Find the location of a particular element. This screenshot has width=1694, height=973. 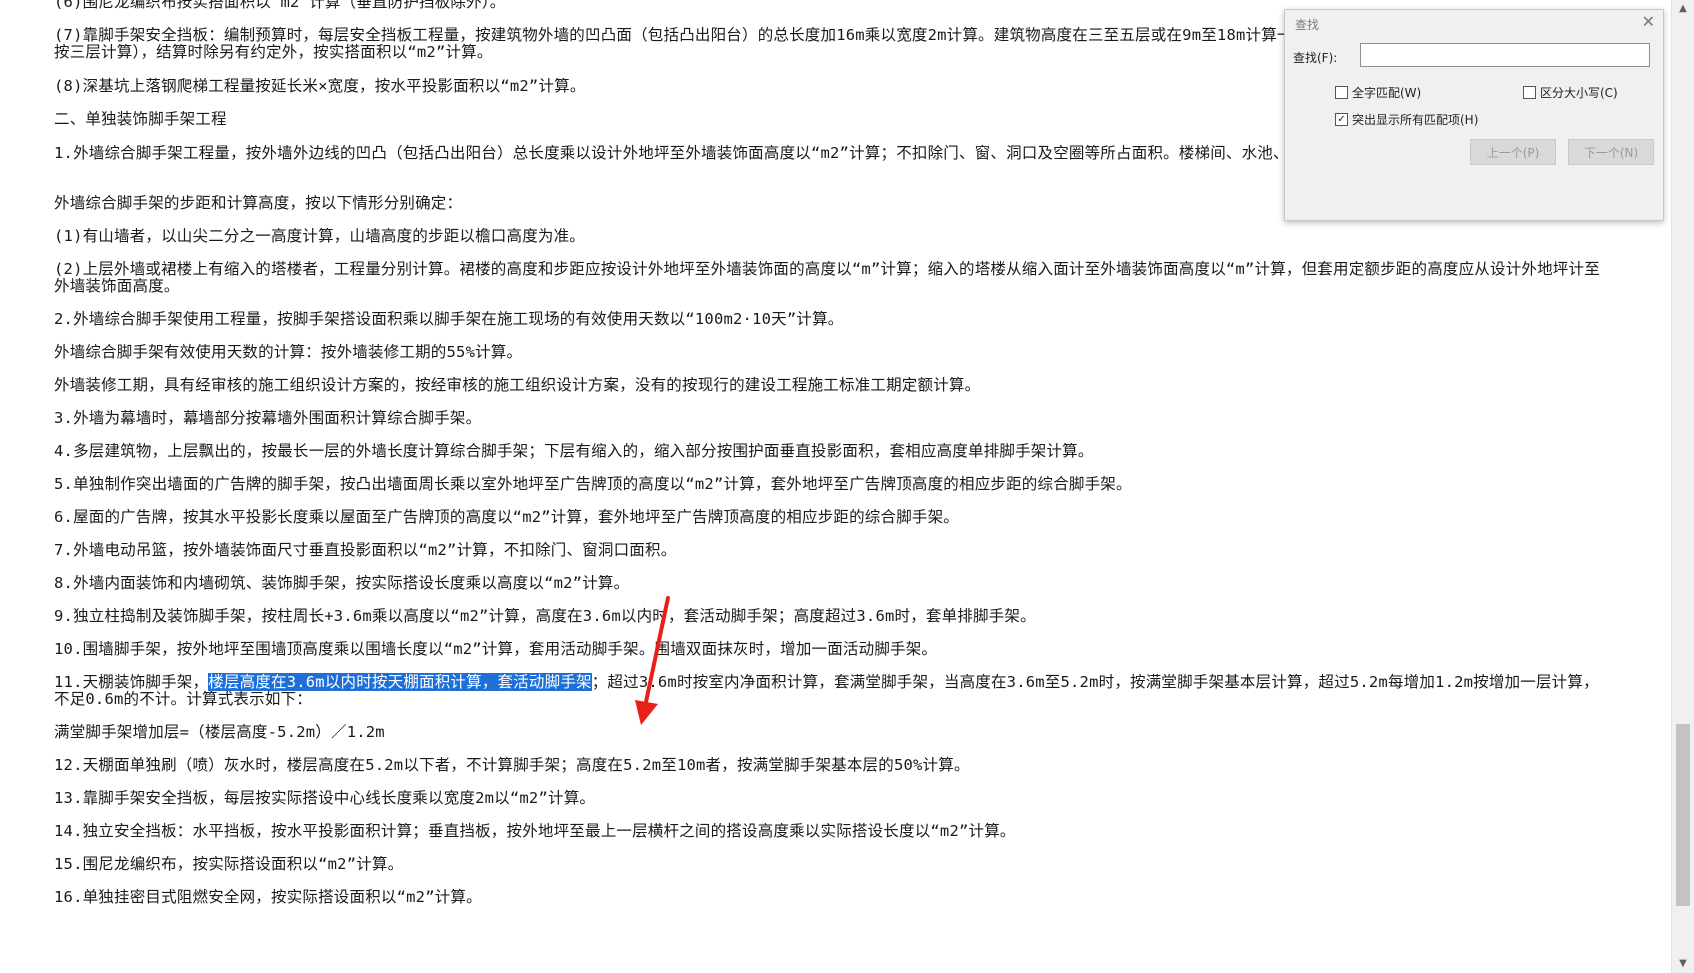

dialog-title: 查找 is located at coordinates (1307, 25).